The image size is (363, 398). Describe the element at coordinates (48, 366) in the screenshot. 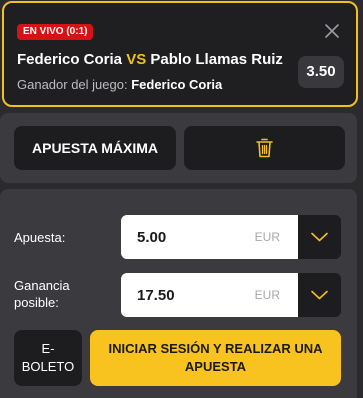

I see `eticket-label-line2: BOLETO` at that location.